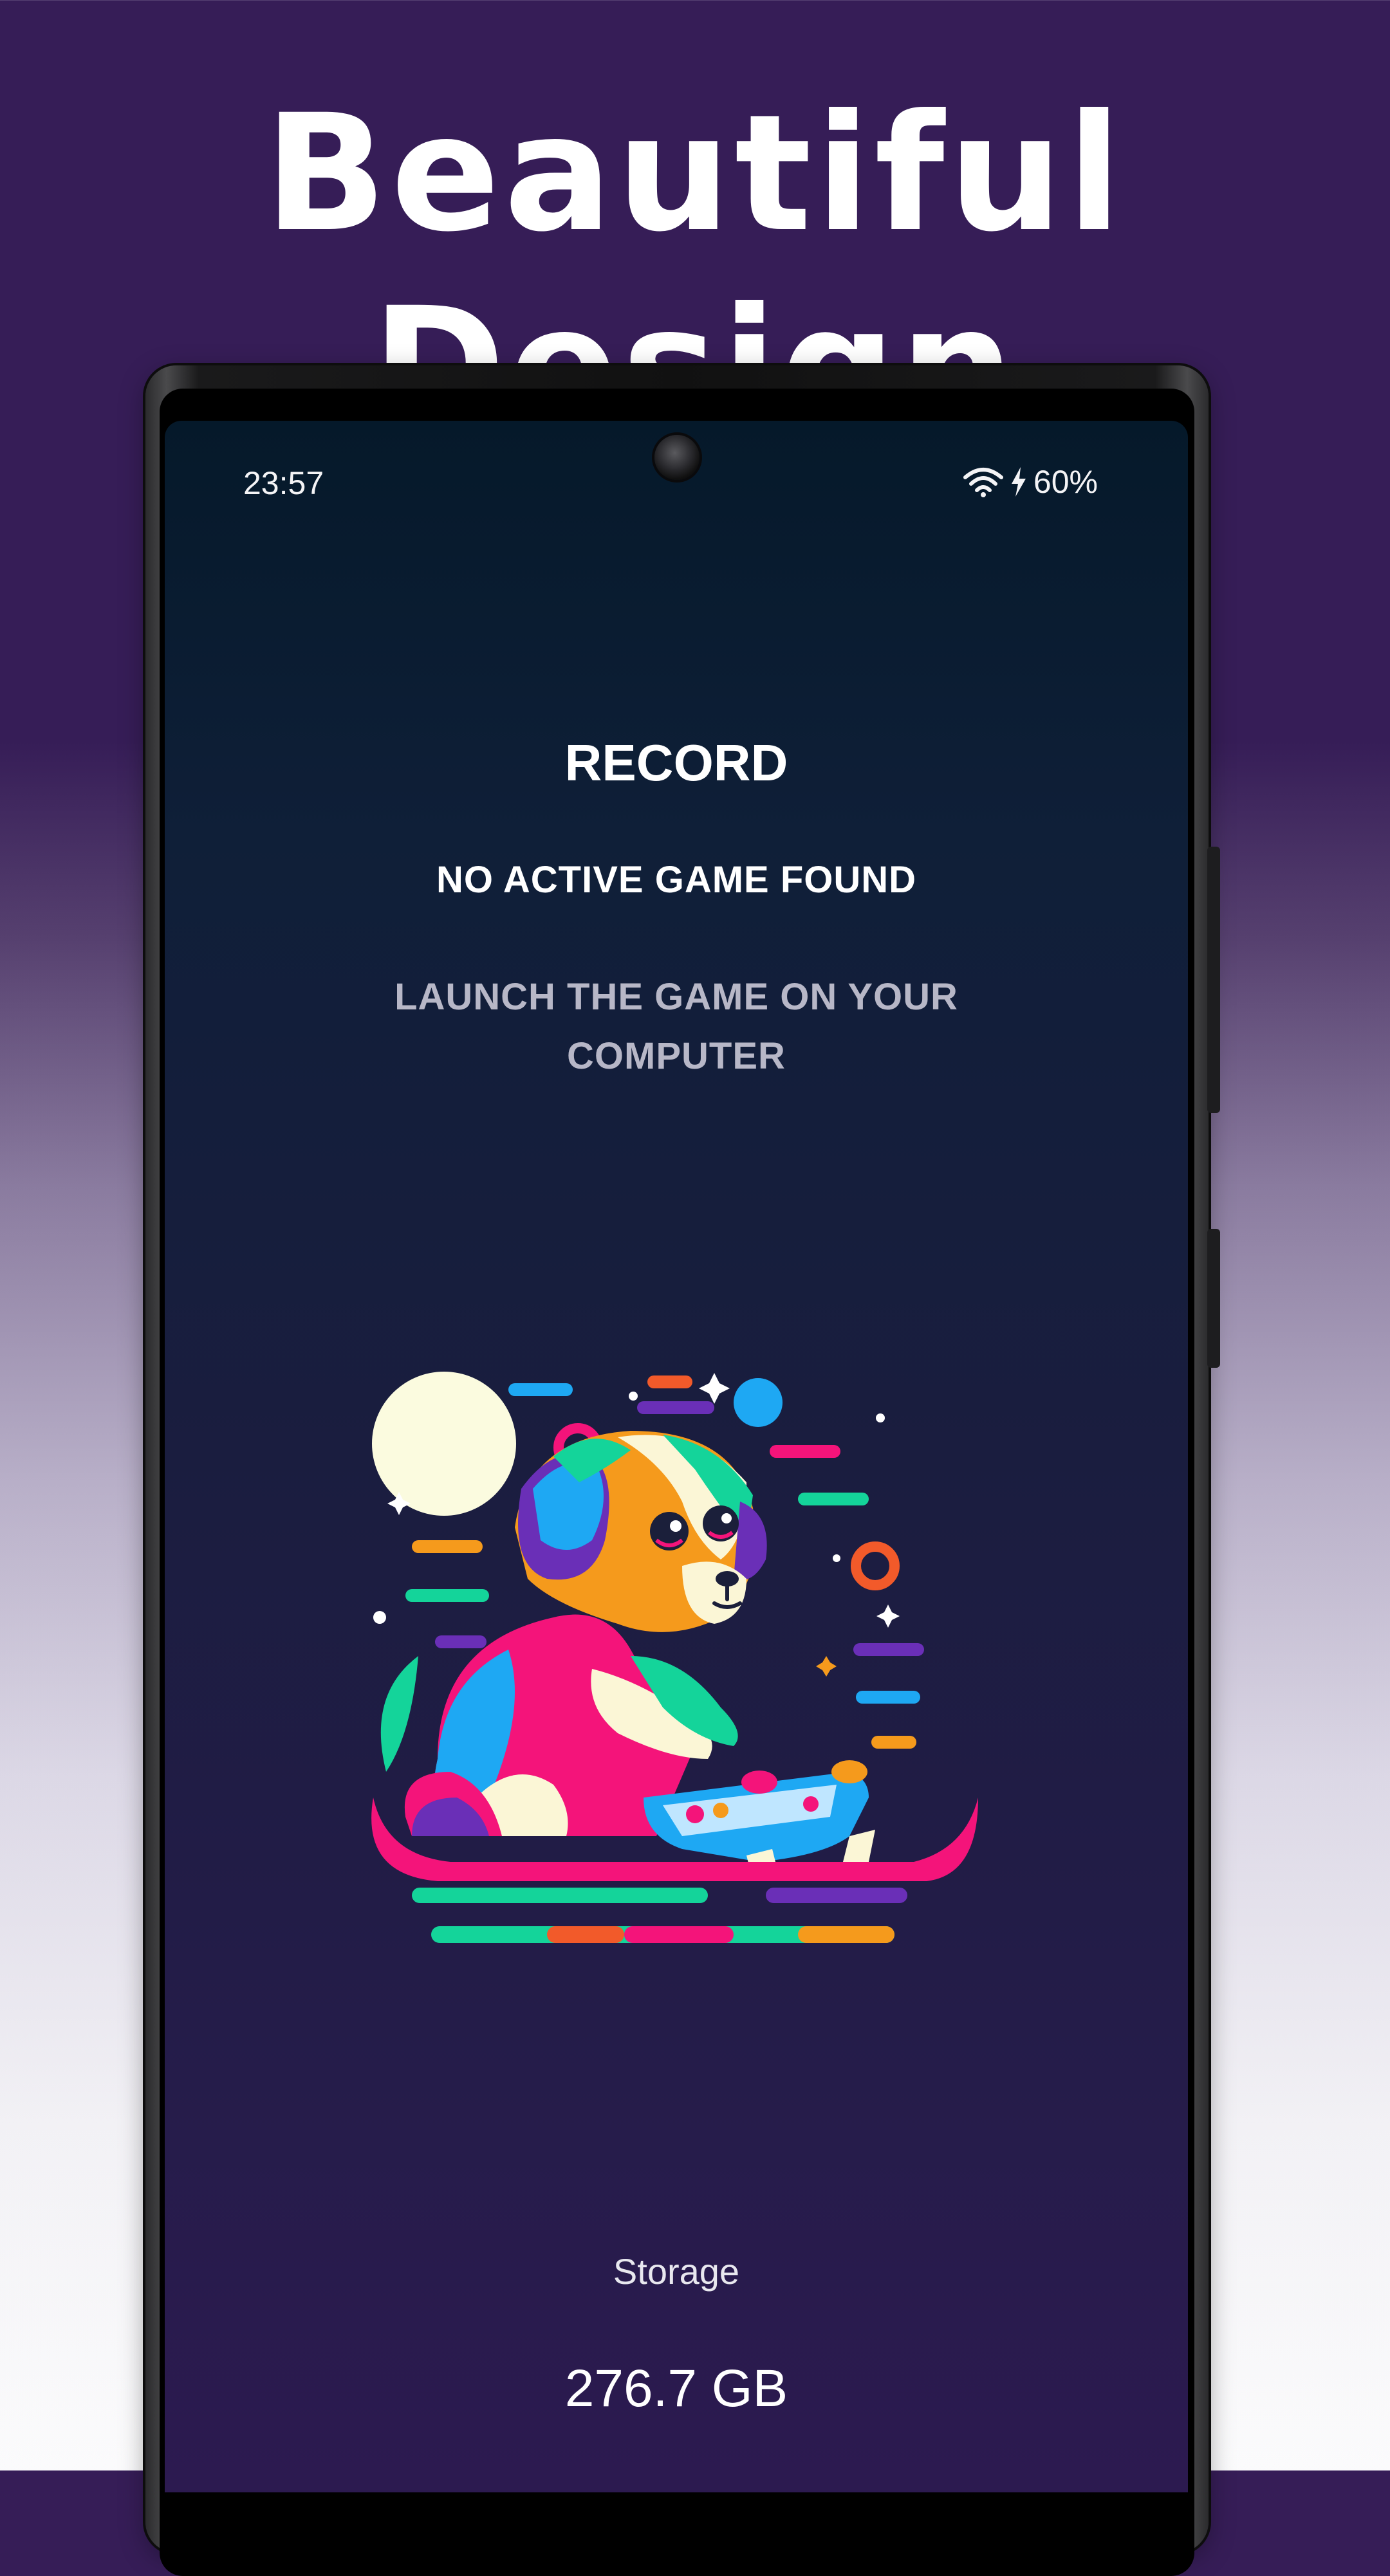 The width and height of the screenshot is (1390, 2576). Describe the element at coordinates (676, 2271) in the screenshot. I see `storage-label: Storage` at that location.